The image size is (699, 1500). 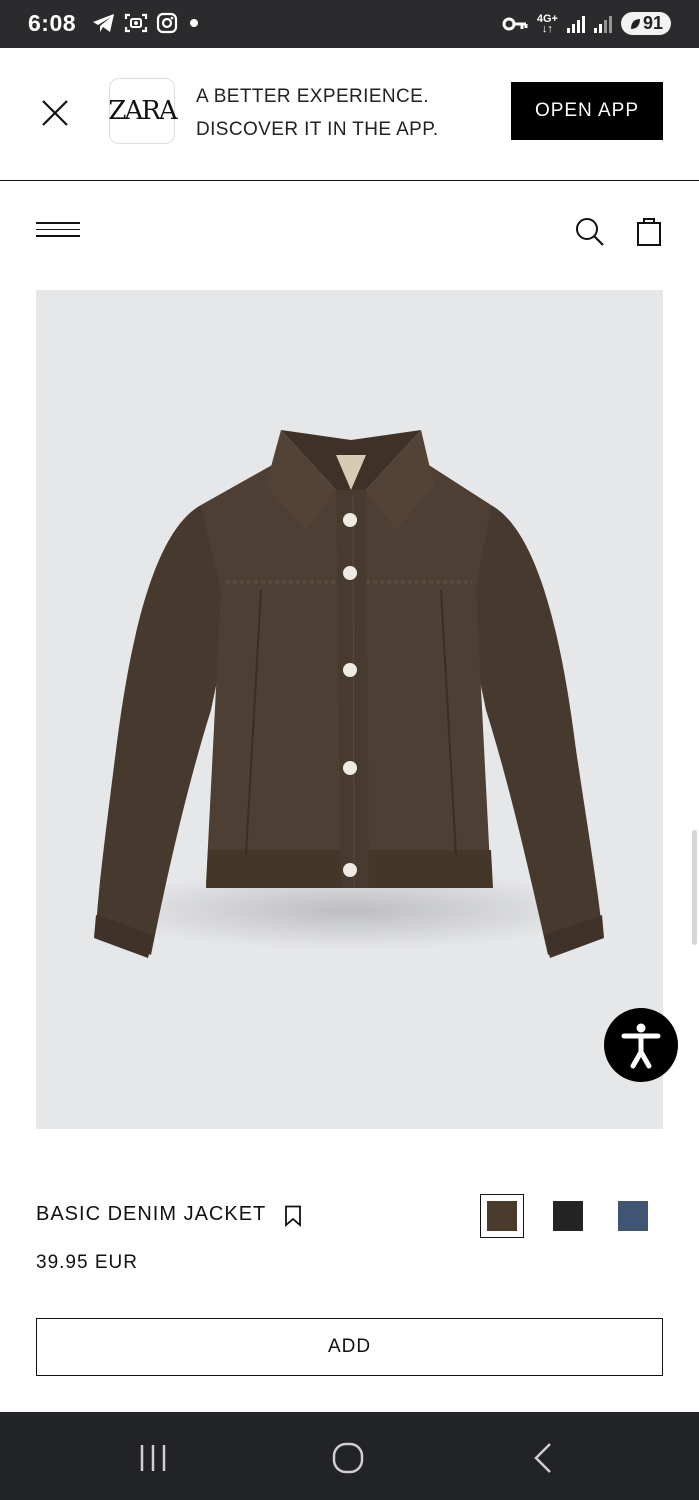 I want to click on close-banner-icon, so click(x=55, y=113).